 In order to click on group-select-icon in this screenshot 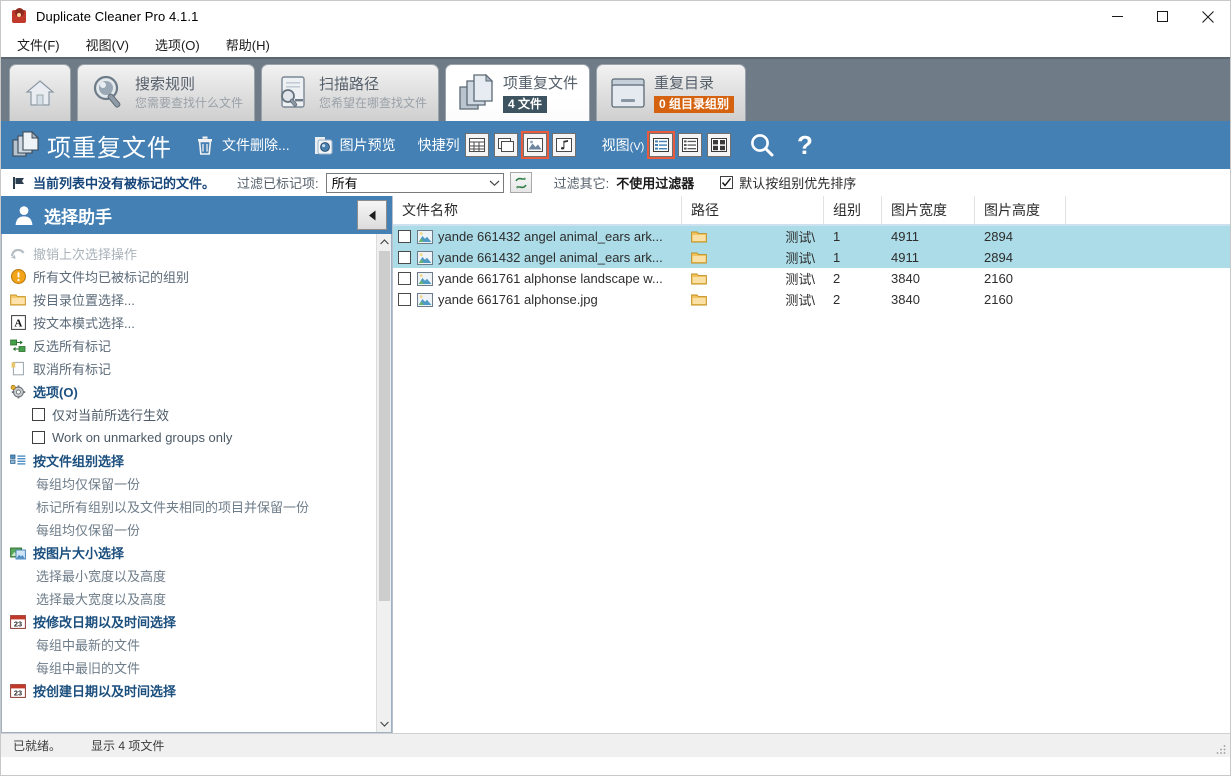, I will do `click(18, 461)`.